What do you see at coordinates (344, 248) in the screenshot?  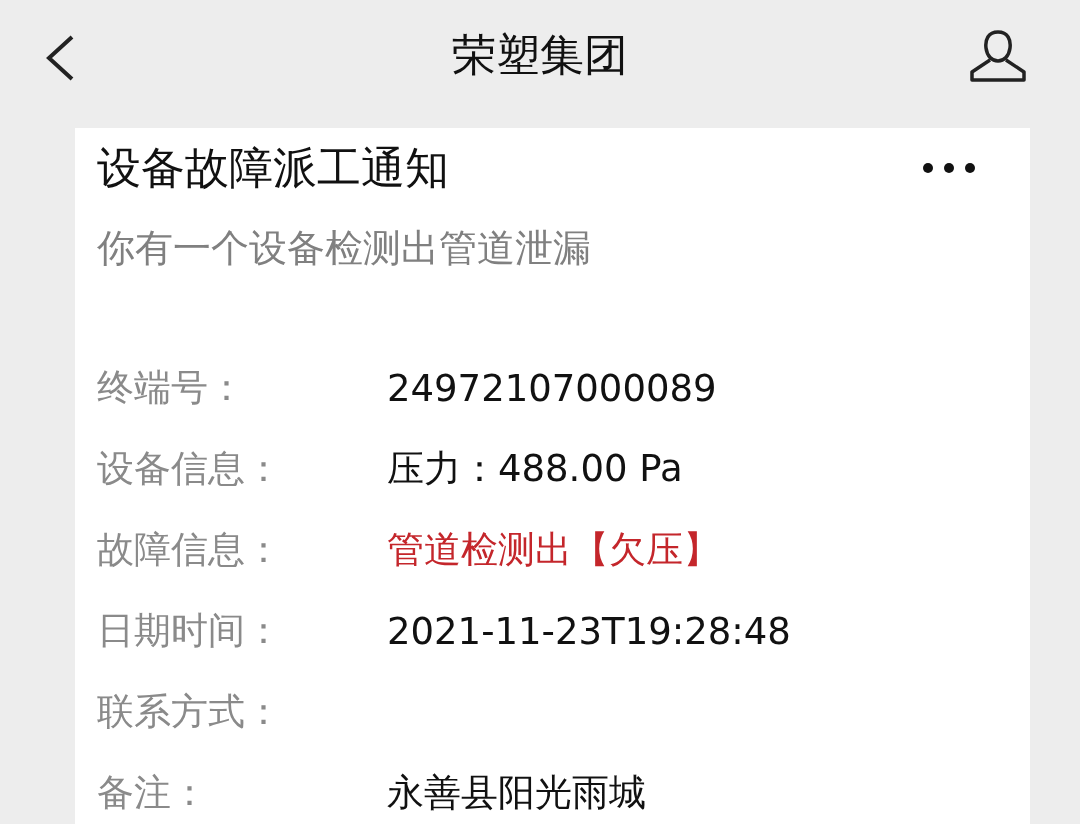 I see `card-subtitle: 你有一个设备检测出管道泄漏` at bounding box center [344, 248].